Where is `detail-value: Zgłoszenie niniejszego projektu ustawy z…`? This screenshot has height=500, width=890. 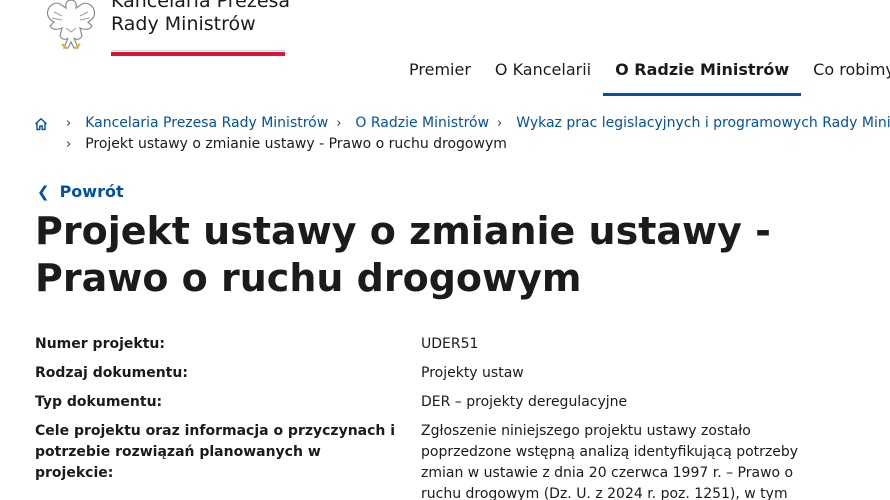
detail-value: Zgłoszenie niniejszego projektu ustawy z… is located at coordinates (610, 461).